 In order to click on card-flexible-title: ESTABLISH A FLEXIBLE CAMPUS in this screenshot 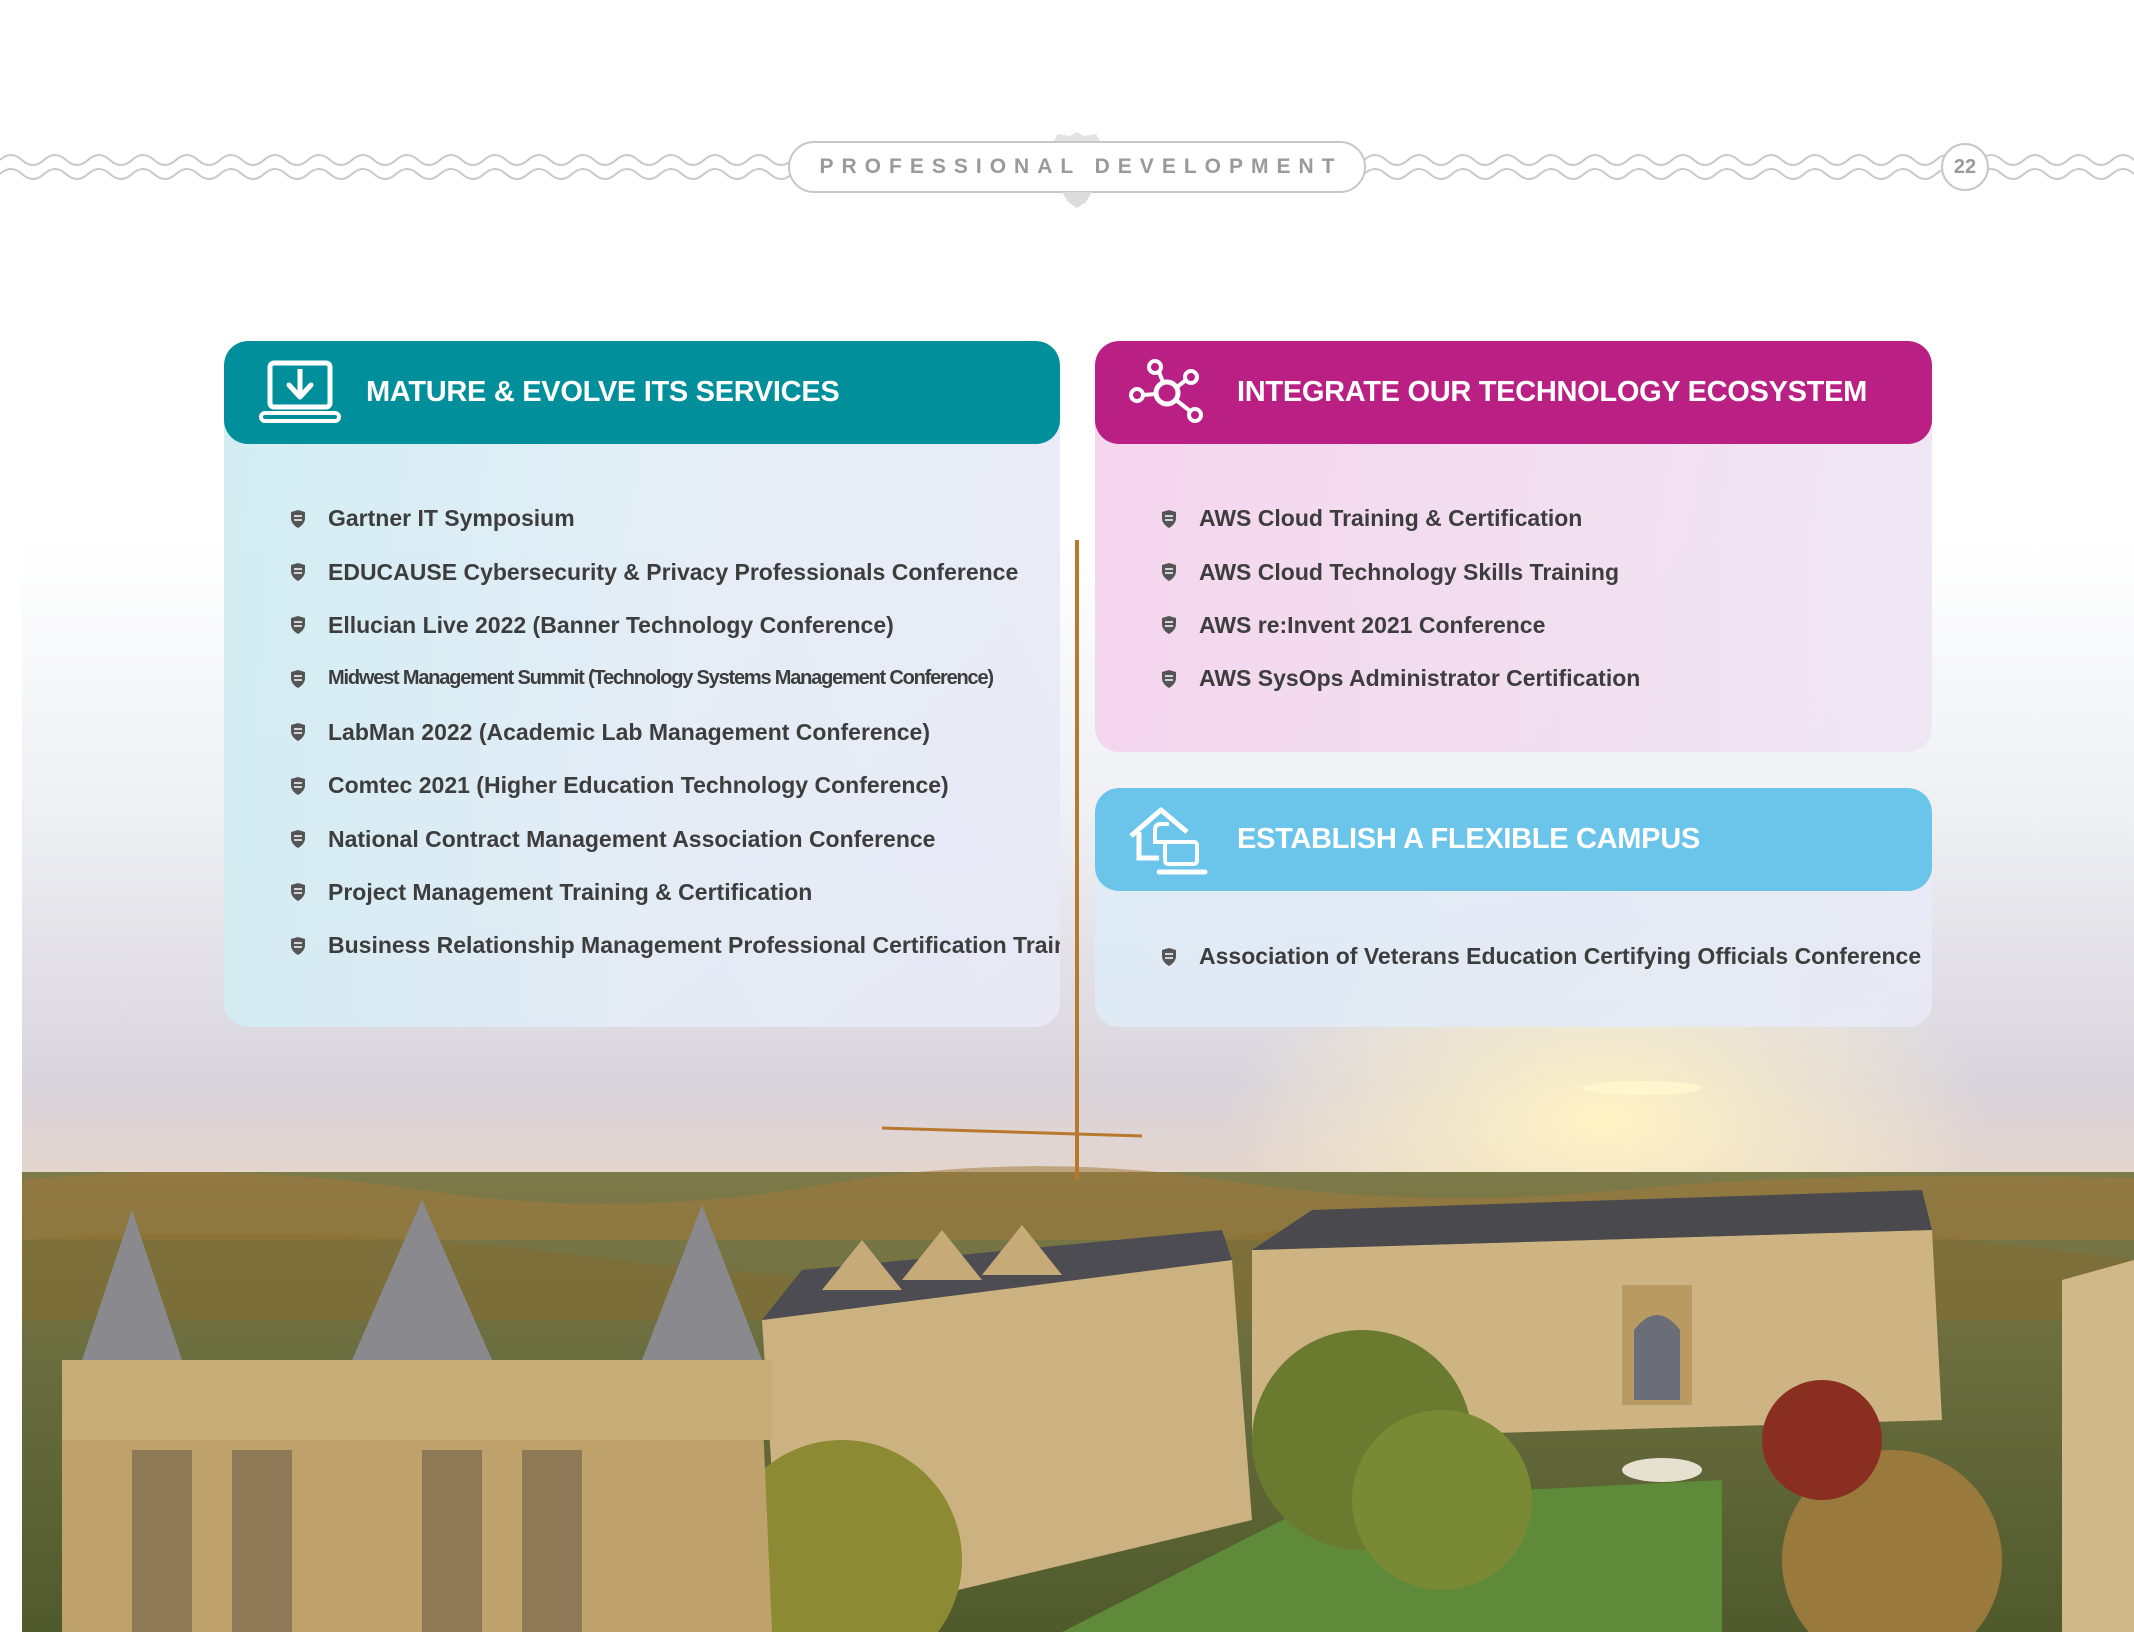, I will do `click(1468, 839)`.